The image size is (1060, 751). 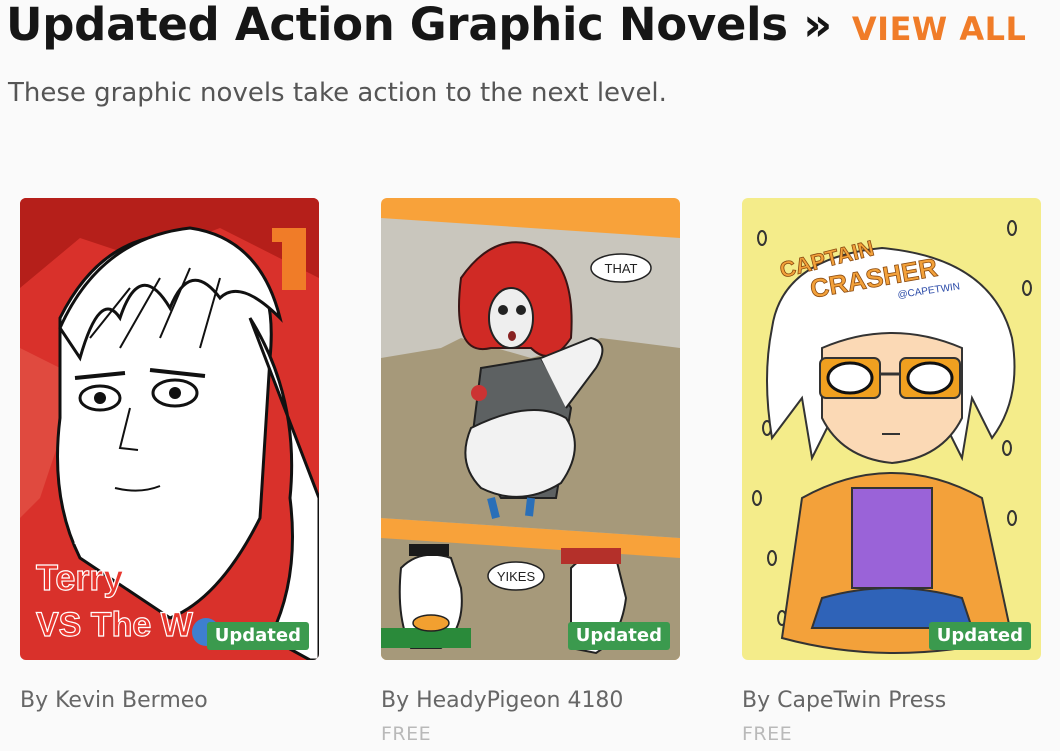 I want to click on author-name: By CapeTwin Press, so click(x=891, y=700).